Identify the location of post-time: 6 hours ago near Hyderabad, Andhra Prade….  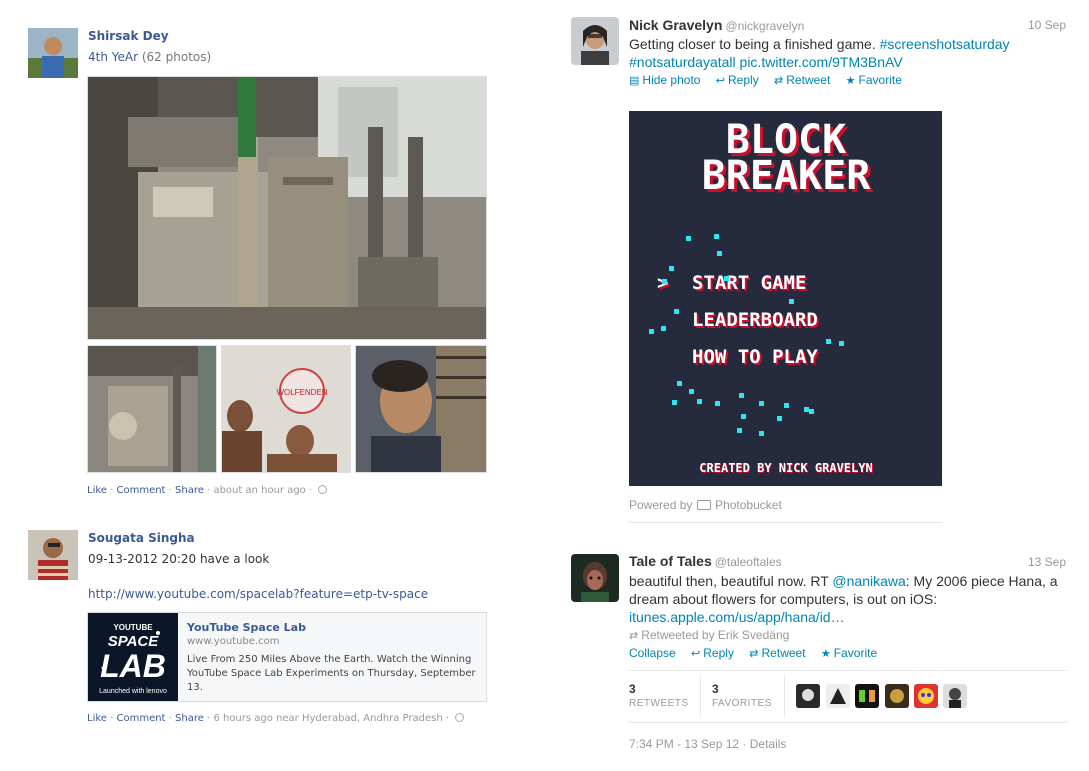
(327, 718).